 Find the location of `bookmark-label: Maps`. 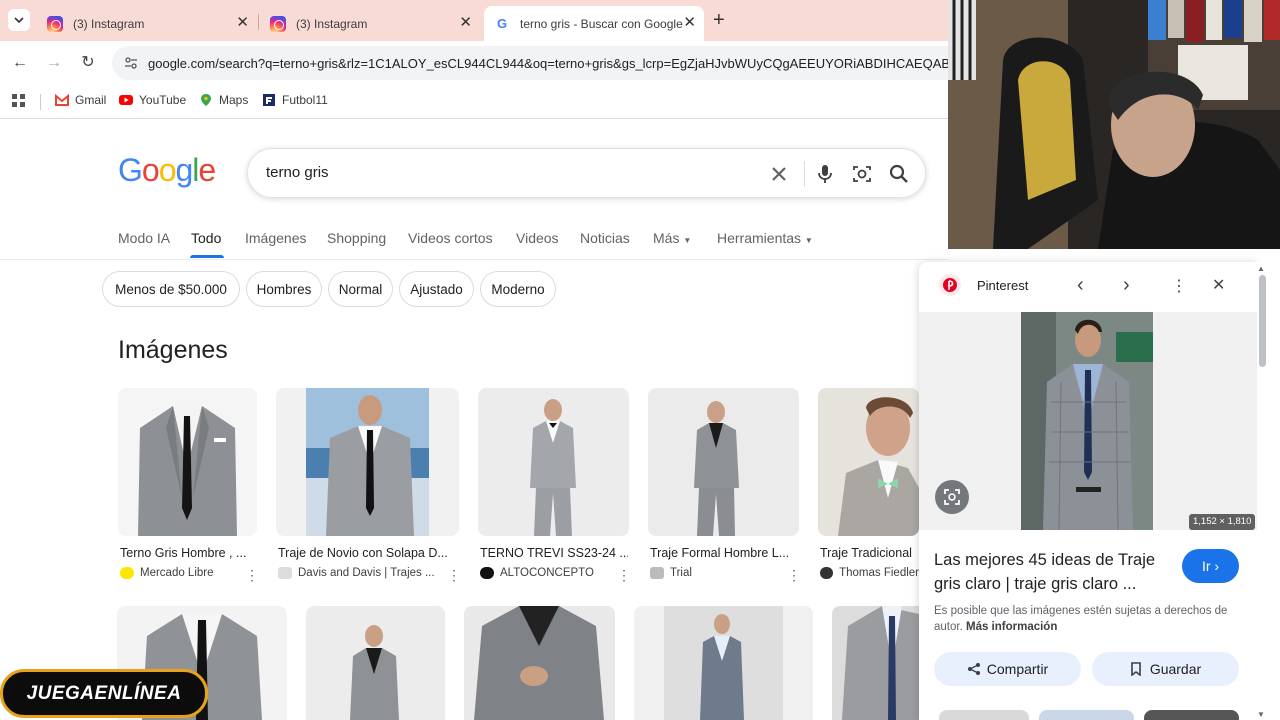

bookmark-label: Maps is located at coordinates (234, 100).